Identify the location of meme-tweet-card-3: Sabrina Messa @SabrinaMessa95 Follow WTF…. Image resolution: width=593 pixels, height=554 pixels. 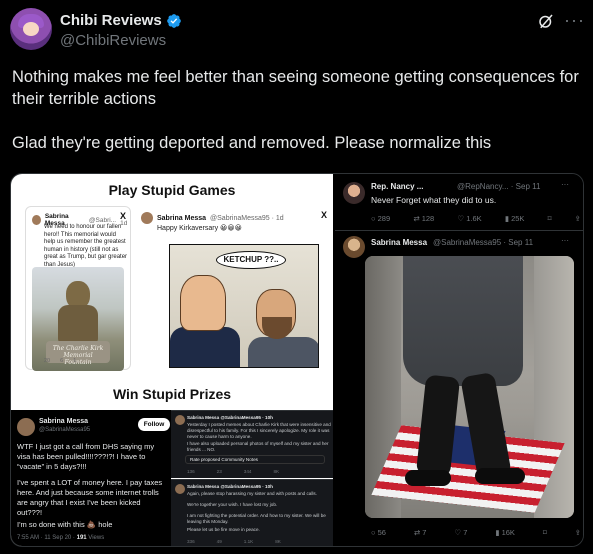
(91, 478).